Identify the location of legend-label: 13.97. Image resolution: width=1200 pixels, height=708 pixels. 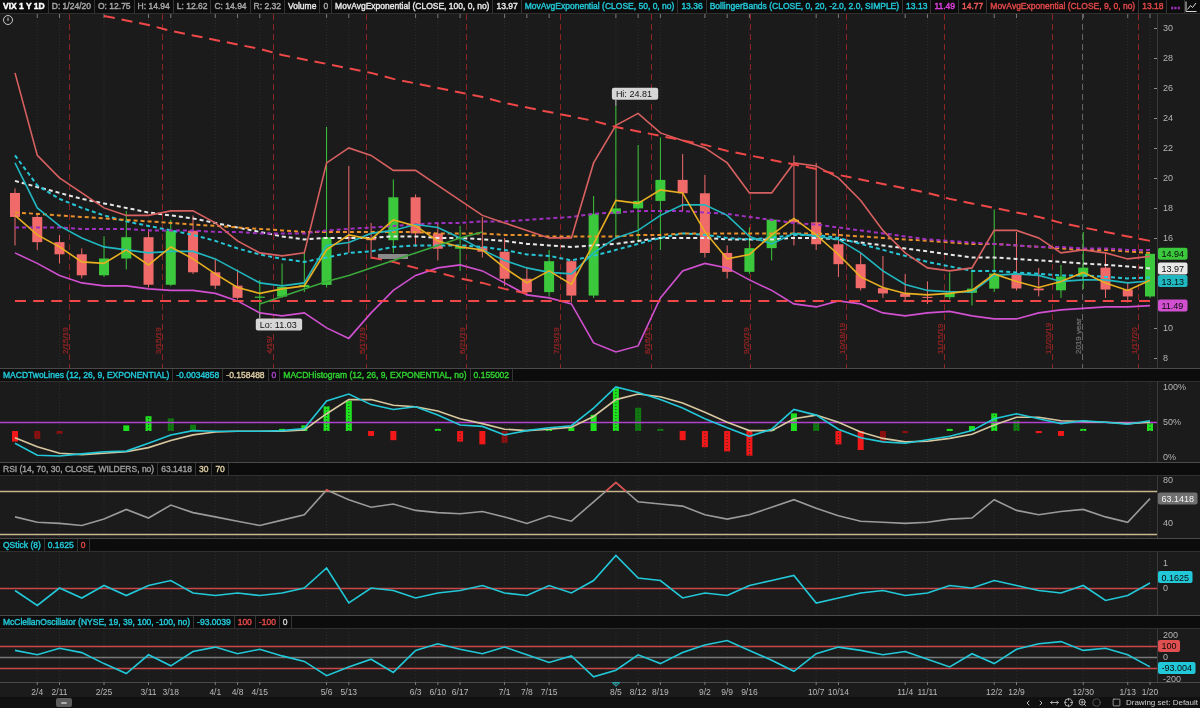
(507, 6).